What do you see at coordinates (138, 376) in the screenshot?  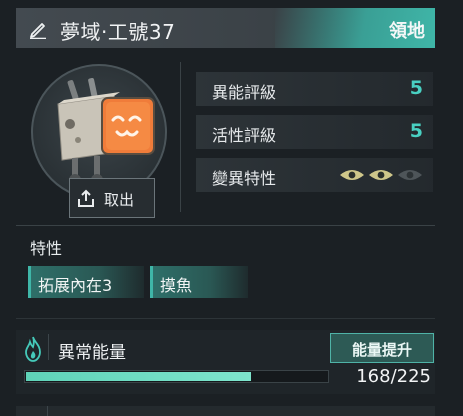 I see `energy-bar-fill` at bounding box center [138, 376].